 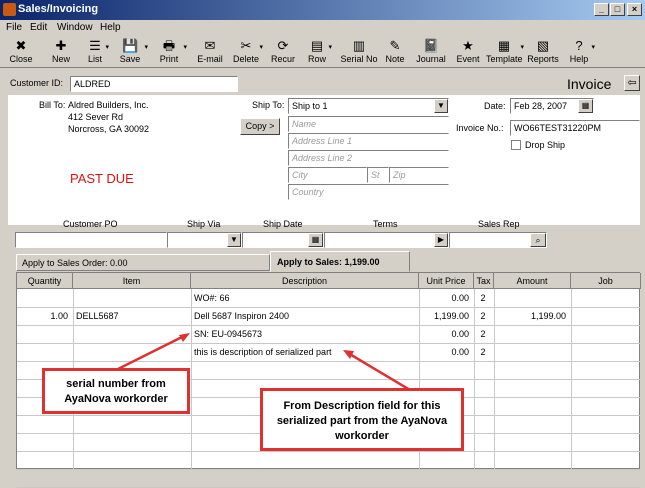 What do you see at coordinates (116, 391) in the screenshot?
I see `serial-callout: serial number from AyaNova workorder` at bounding box center [116, 391].